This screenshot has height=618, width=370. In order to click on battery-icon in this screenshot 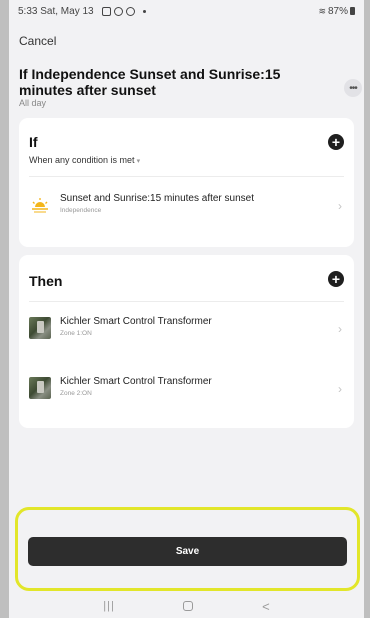, I will do `click(352, 11)`.